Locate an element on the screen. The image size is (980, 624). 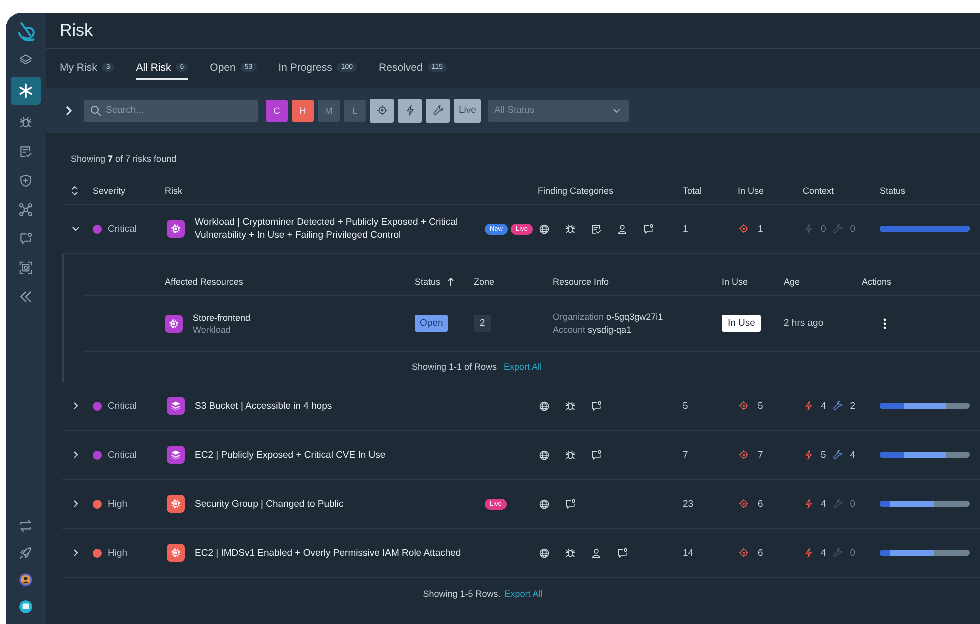
resource-info-line: Organization o-5gq3gw27i1 is located at coordinates (608, 317).